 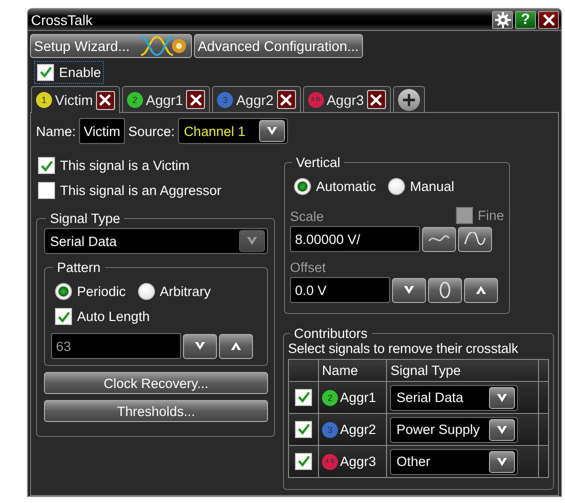 I want to click on settings-button, so click(x=502, y=19).